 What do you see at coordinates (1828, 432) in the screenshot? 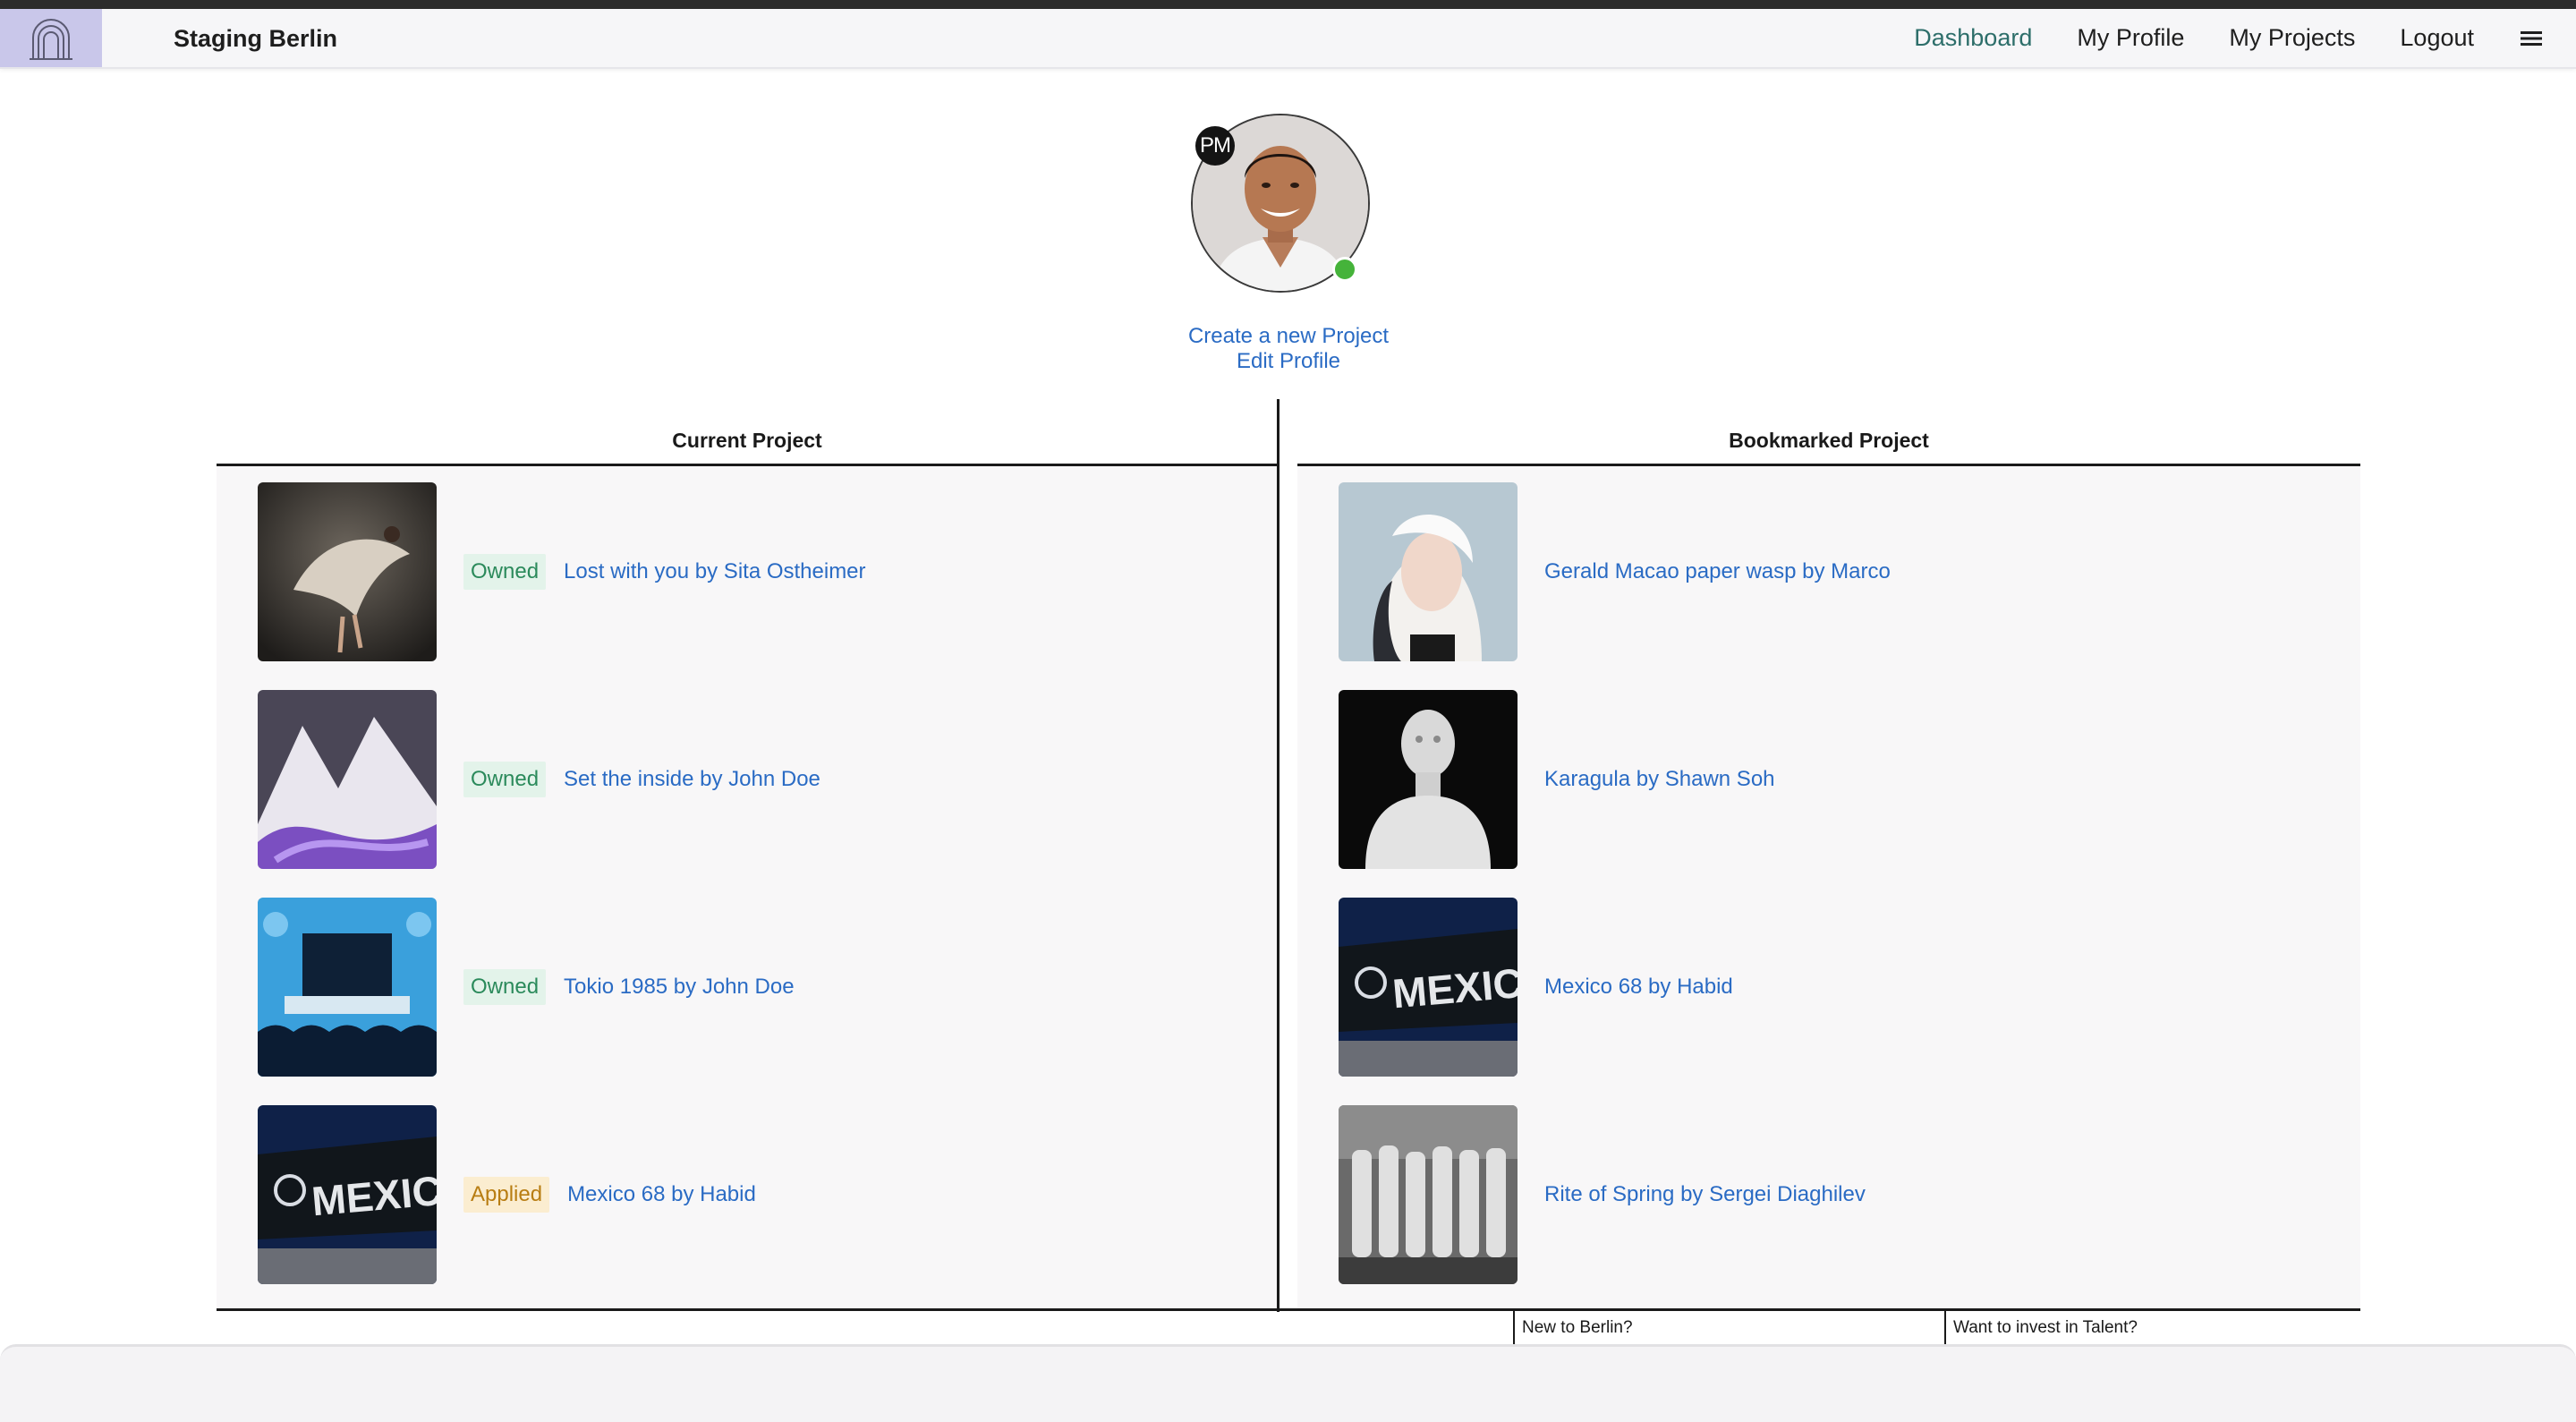
I see `bookmarked-project-heading: Bookmarked Project` at bounding box center [1828, 432].